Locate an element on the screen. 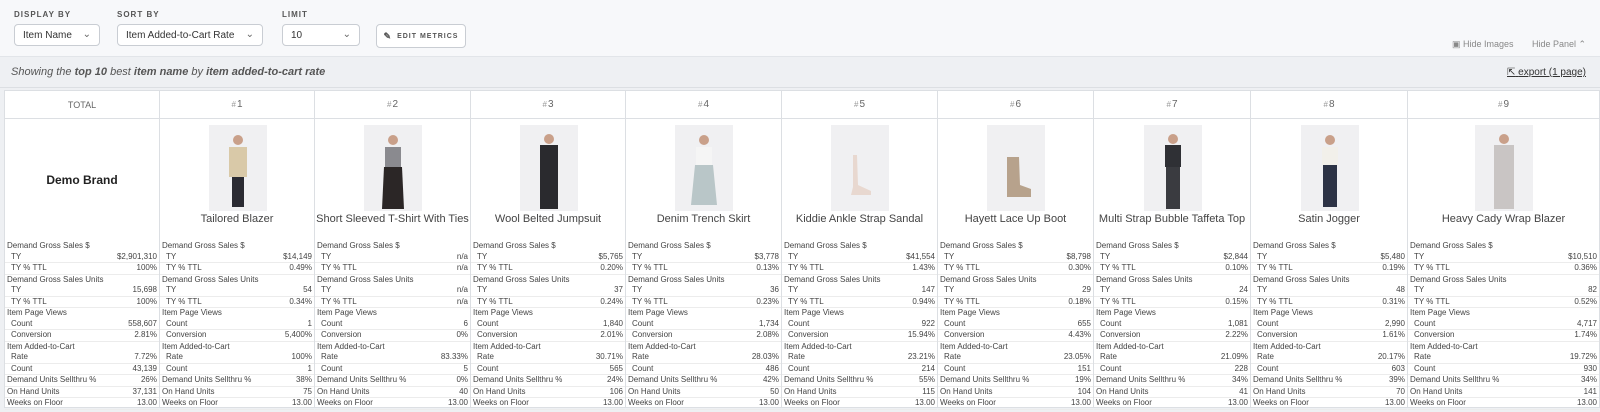  product-name: Multi Strap Bubble Taffeta Top is located at coordinates (1172, 219).